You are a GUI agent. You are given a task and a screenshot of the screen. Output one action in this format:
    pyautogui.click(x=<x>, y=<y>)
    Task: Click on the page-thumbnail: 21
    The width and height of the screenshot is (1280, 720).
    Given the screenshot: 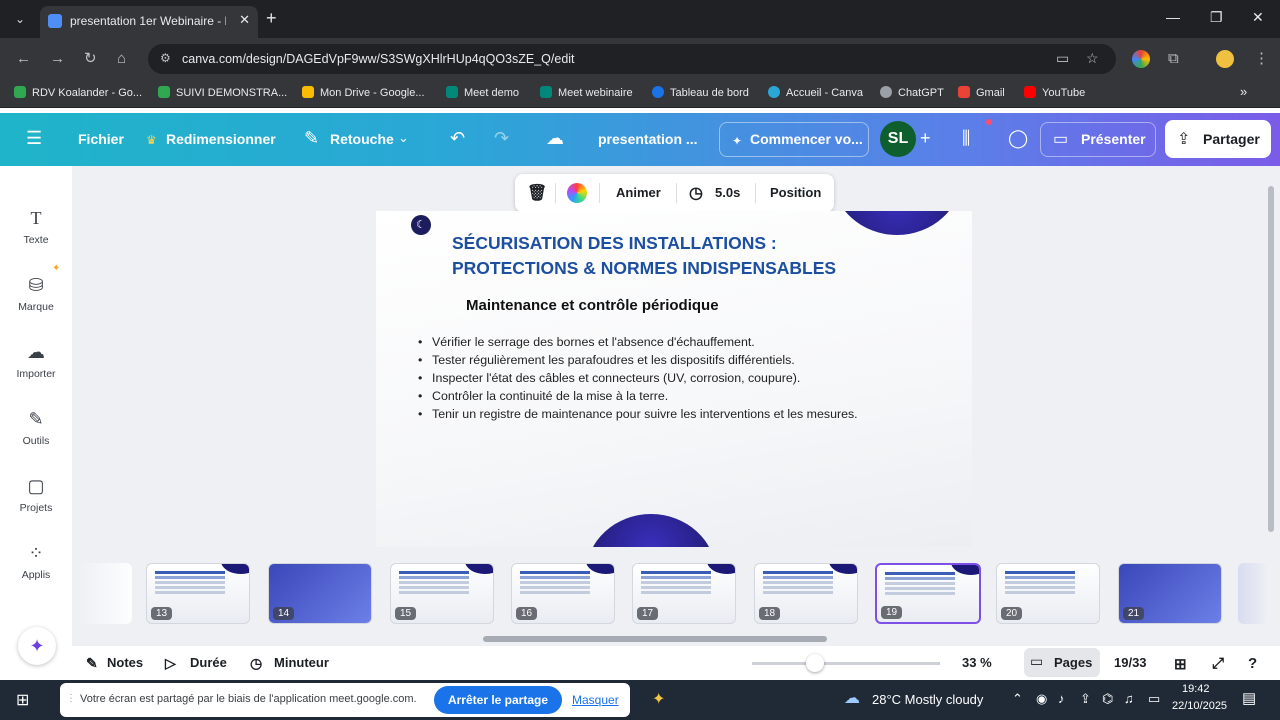 What is the action you would take?
    pyautogui.click(x=1170, y=593)
    